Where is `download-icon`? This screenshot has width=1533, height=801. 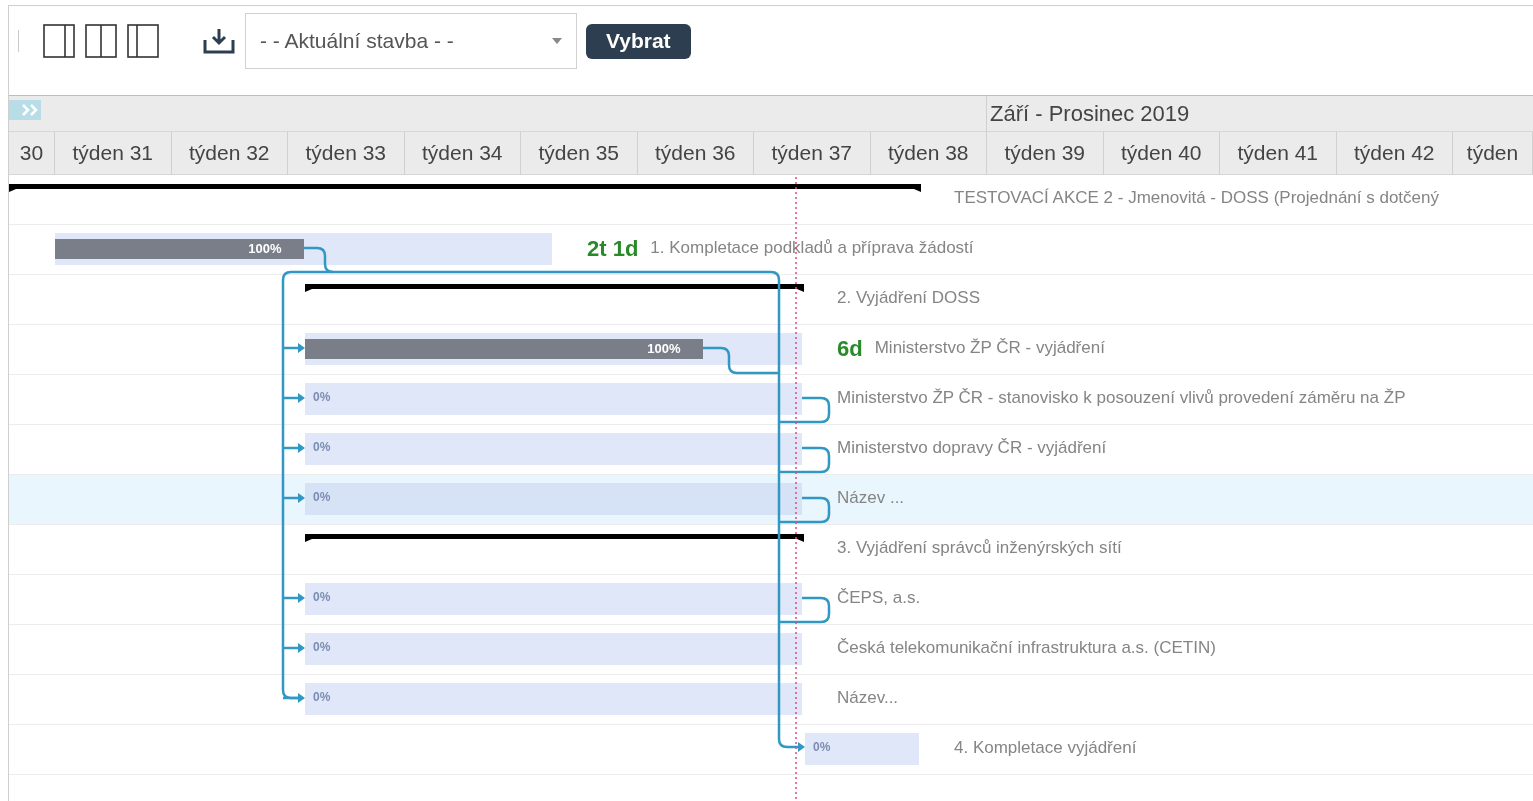 download-icon is located at coordinates (219, 41).